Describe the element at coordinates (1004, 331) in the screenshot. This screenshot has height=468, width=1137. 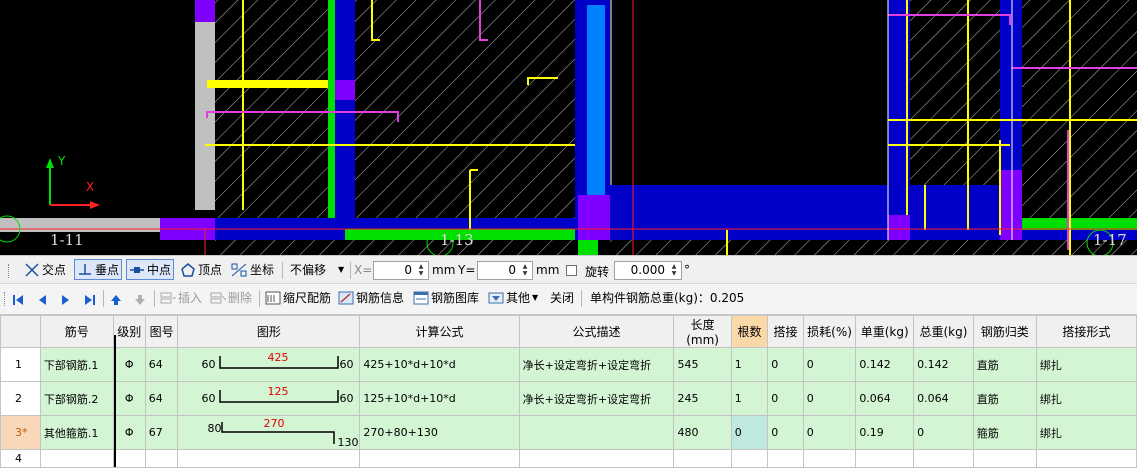
I see `col-header-category: 钢筋归类` at that location.